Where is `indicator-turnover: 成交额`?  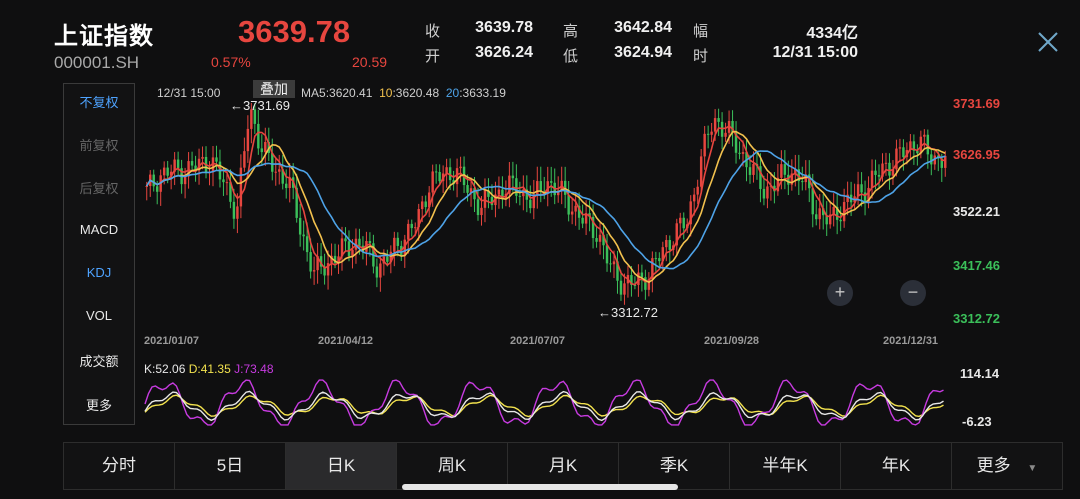
indicator-turnover: 成交额 is located at coordinates (99, 360).